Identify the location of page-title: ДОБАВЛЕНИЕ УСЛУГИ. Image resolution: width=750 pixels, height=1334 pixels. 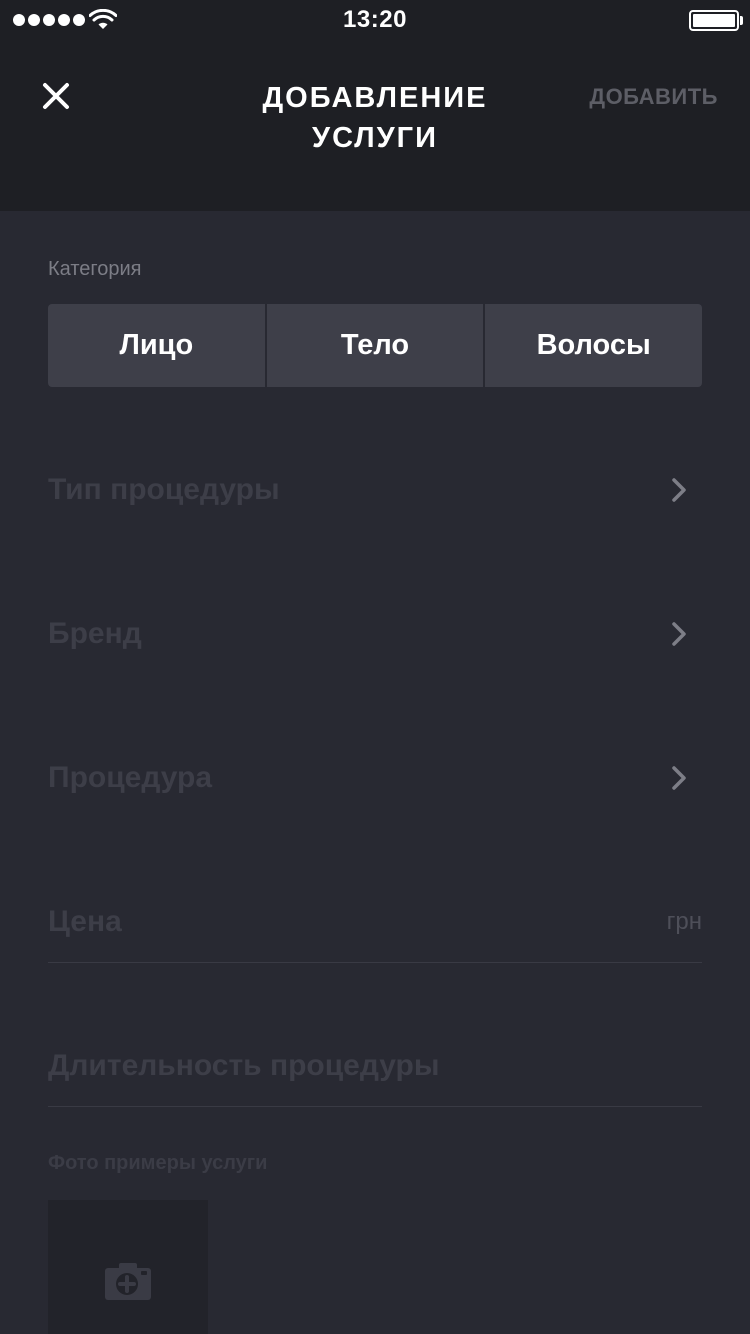
(375, 118).